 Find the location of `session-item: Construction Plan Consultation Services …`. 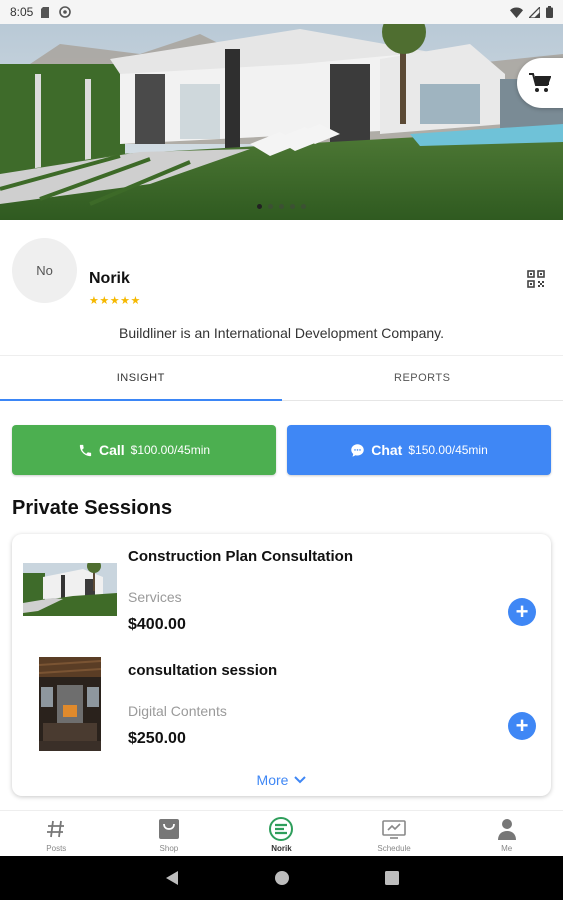

session-item: Construction Plan Consultation Services … is located at coordinates (281, 589).